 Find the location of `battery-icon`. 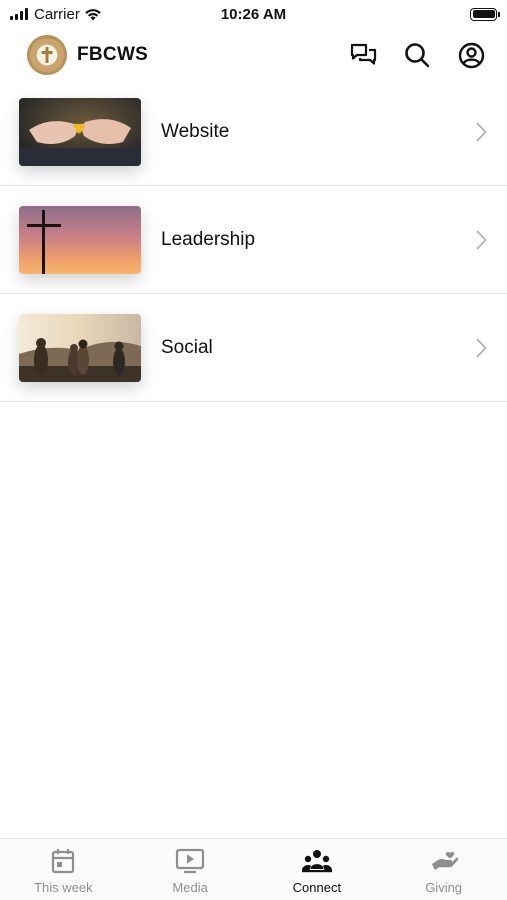

battery-icon is located at coordinates (485, 14).